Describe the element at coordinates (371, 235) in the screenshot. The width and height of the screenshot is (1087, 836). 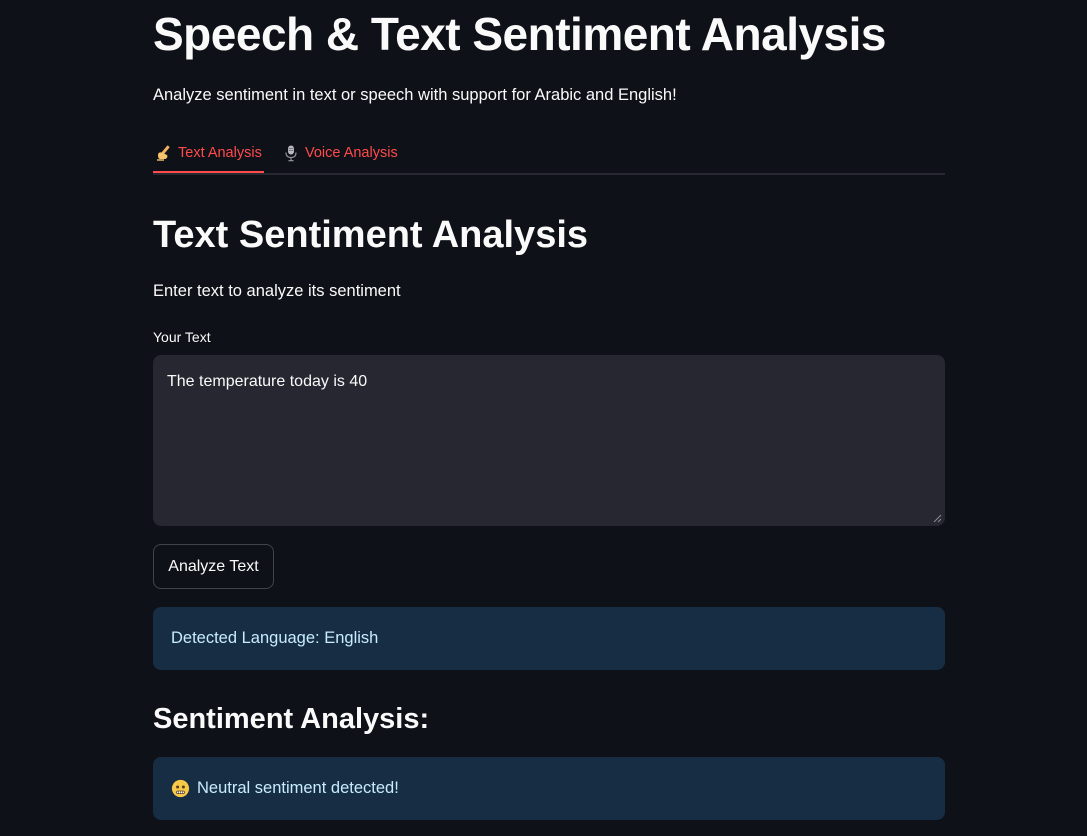
I see `section-title: Text Sentiment Analysis` at that location.